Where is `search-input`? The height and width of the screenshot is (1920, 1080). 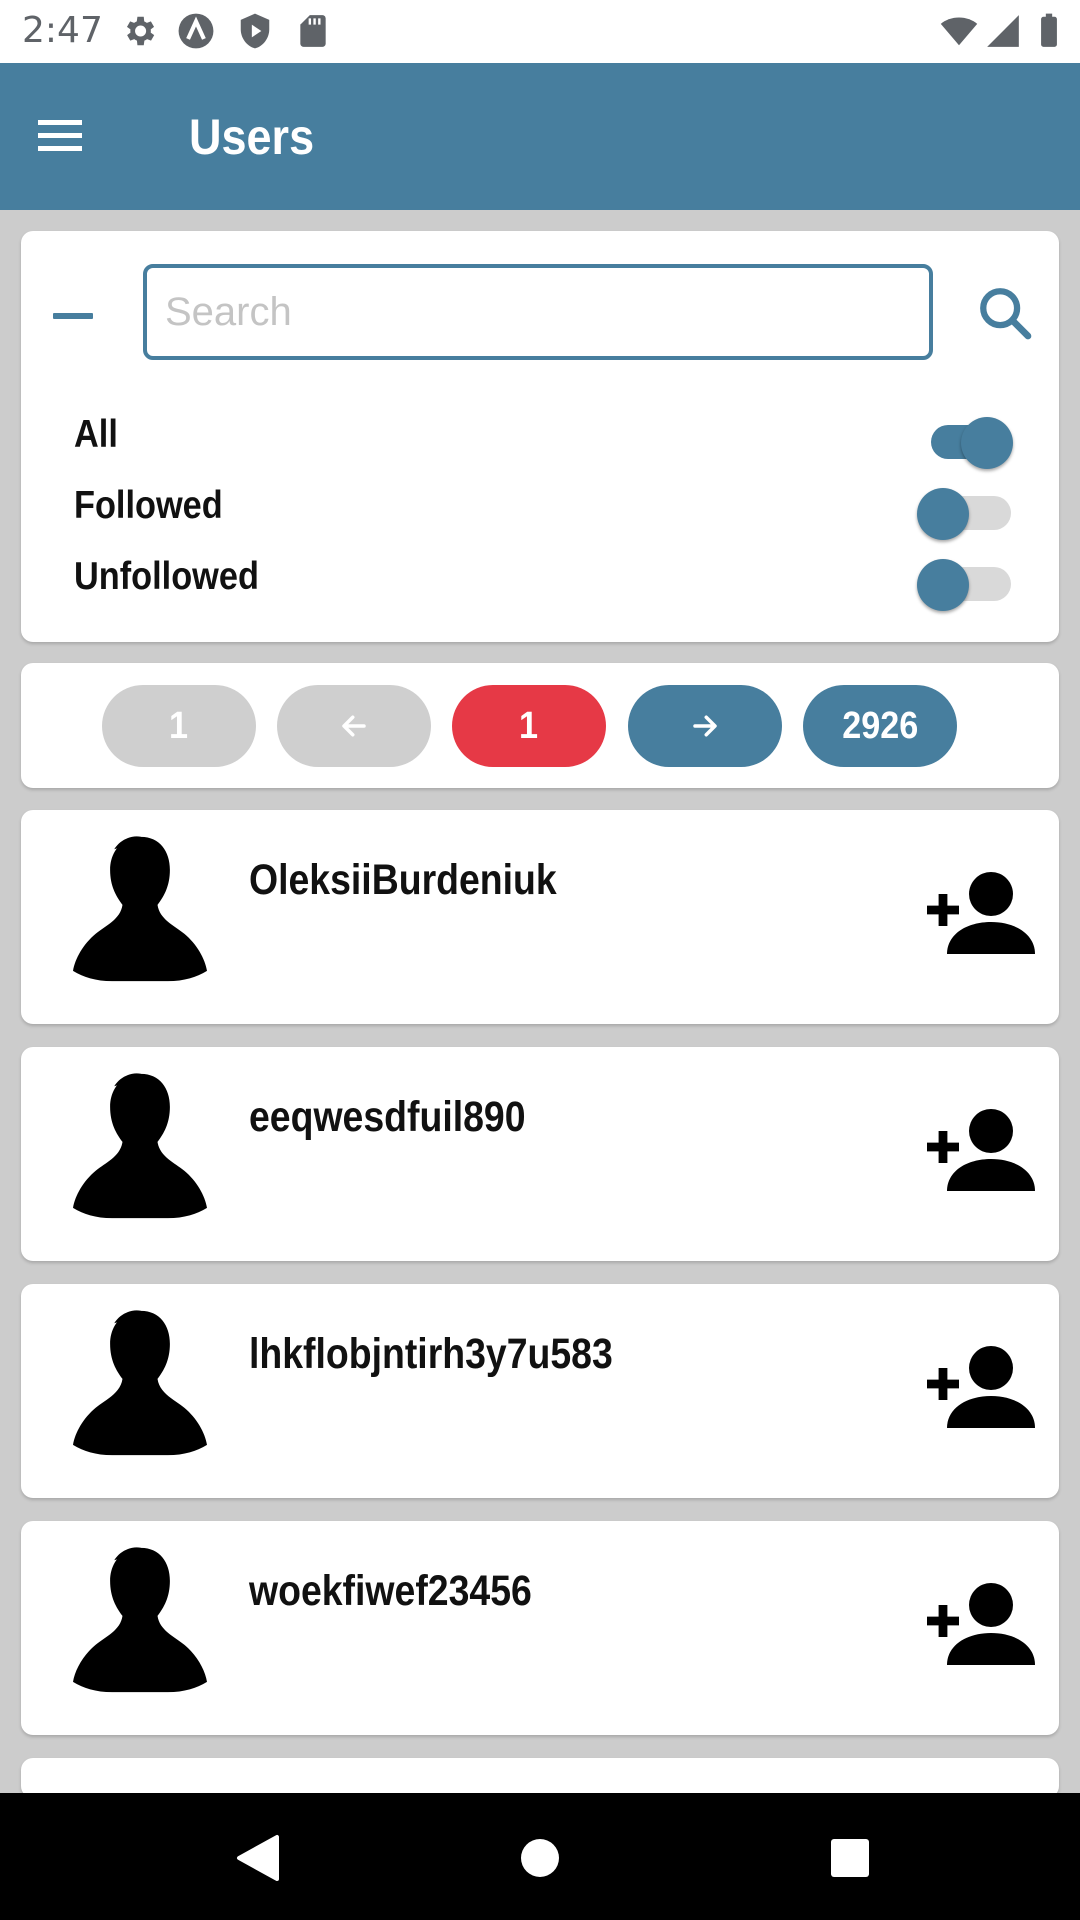 search-input is located at coordinates (538, 312).